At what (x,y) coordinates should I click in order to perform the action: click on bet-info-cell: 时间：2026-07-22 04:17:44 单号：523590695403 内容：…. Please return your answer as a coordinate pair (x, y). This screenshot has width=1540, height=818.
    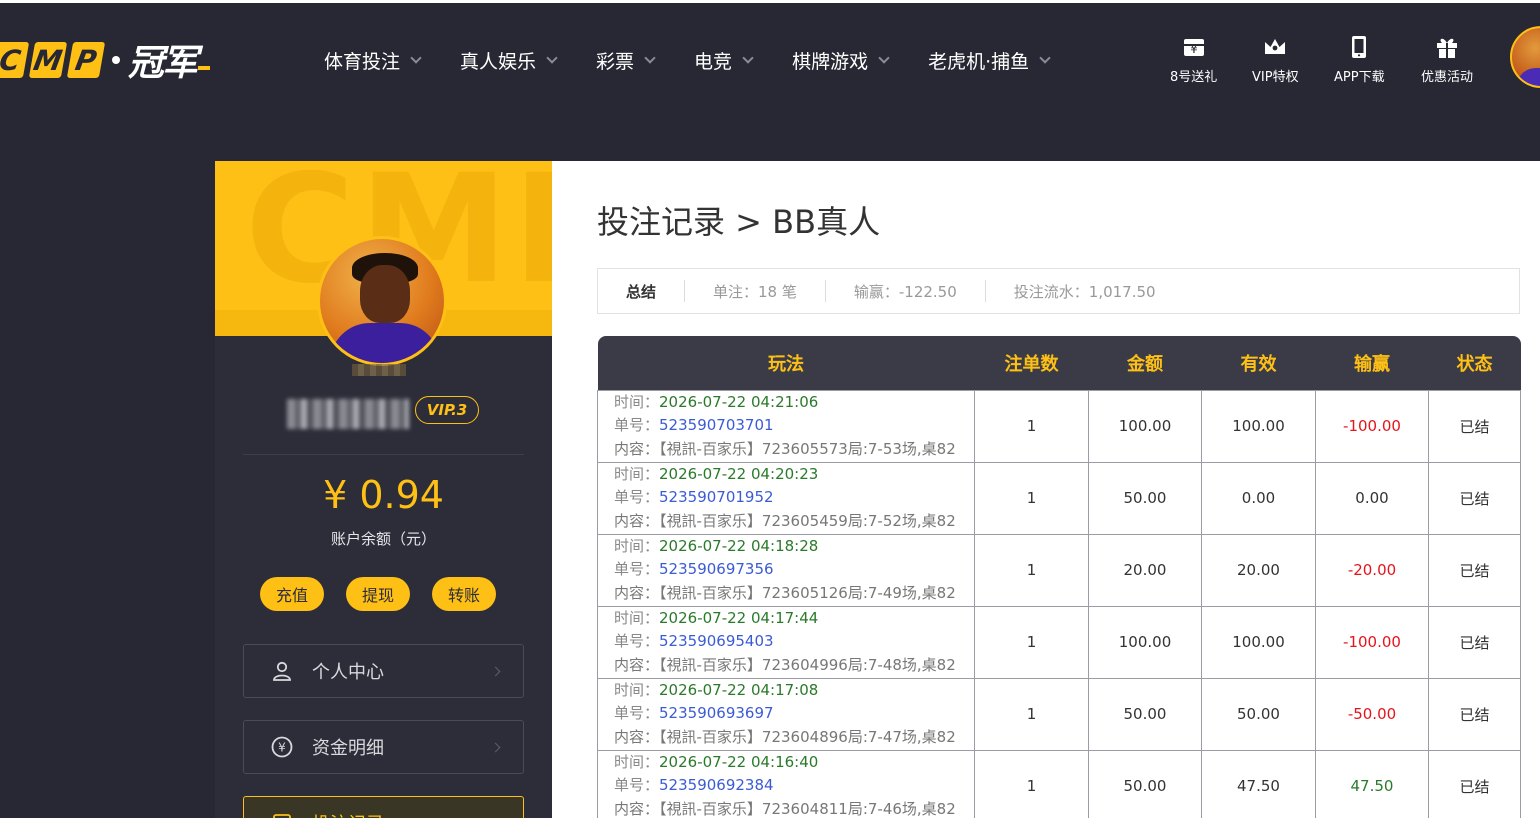
    Looking at the image, I should click on (786, 642).